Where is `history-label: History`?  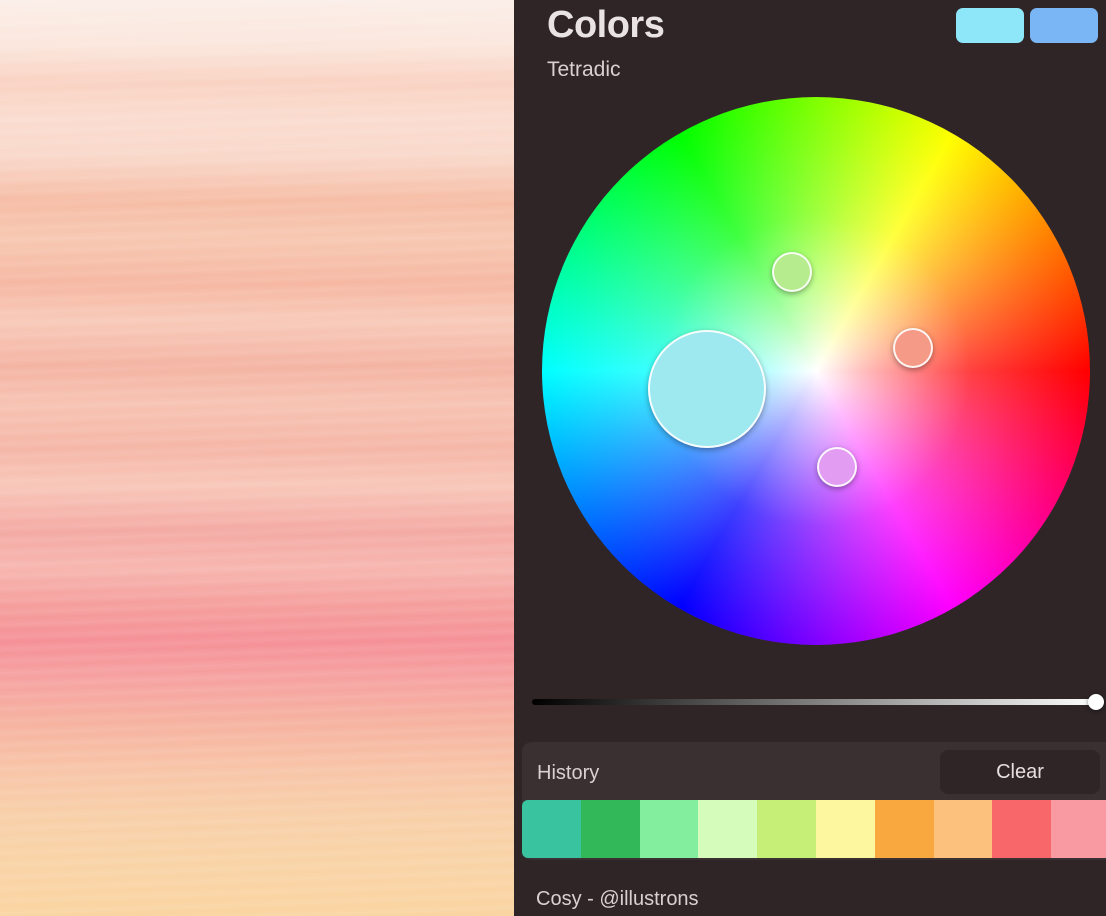
history-label: History is located at coordinates (568, 773).